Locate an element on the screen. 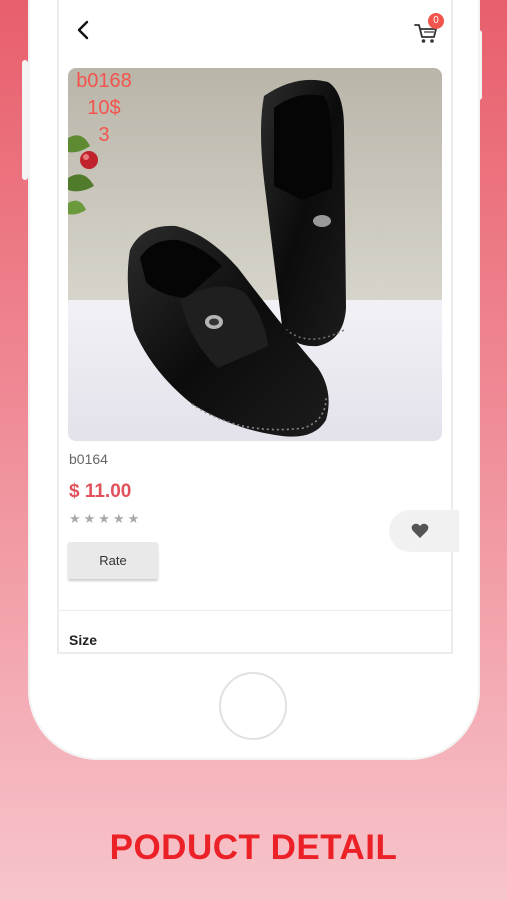 The image size is (507, 900). back-button is located at coordinates (83, 30).